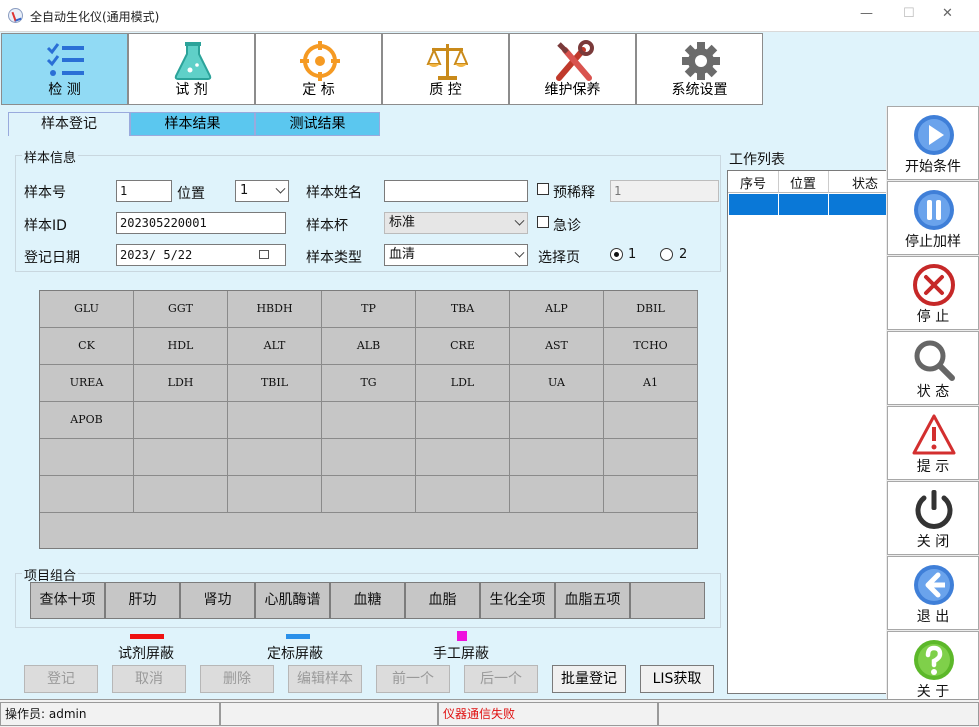 The height and width of the screenshot is (727, 979). Describe the element at coordinates (144, 191) in the screenshot. I see `sample-no-input: 1` at that location.